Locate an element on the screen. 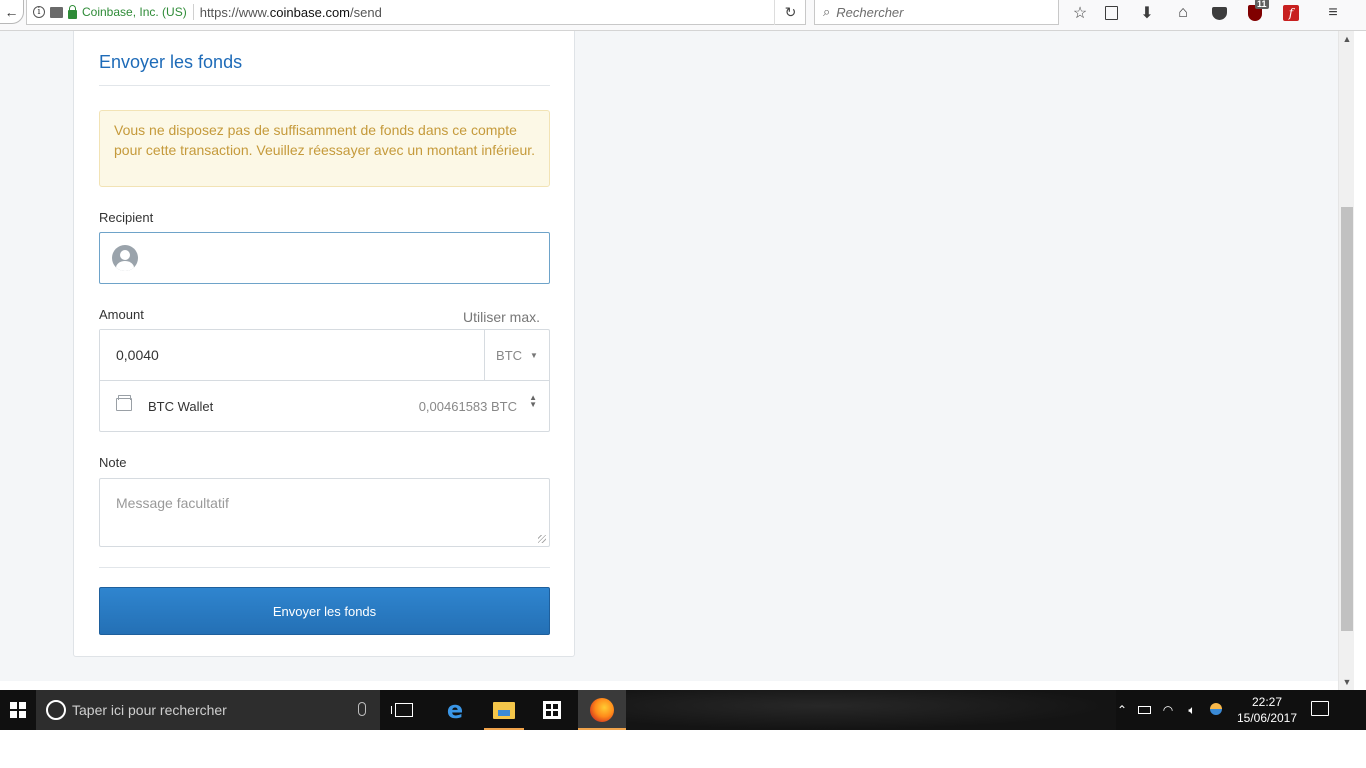  reload-icon: ↻ is located at coordinates (790, 12).